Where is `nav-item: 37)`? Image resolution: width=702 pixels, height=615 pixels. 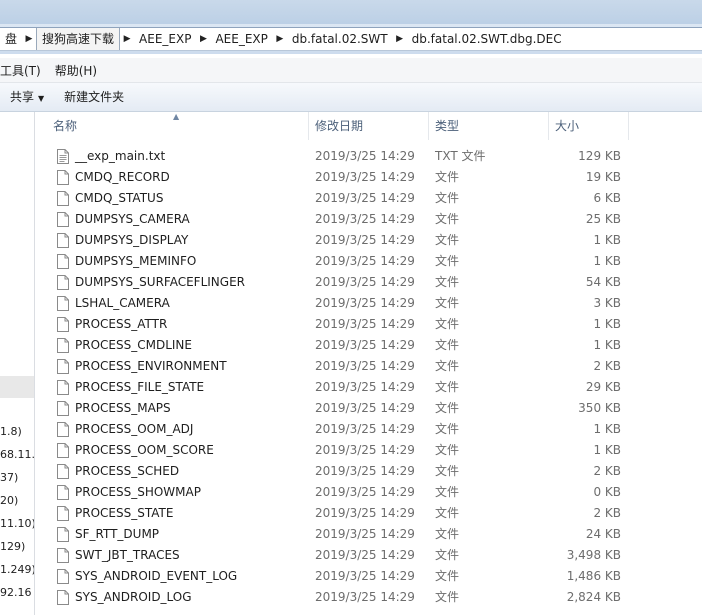 nav-item: 37) is located at coordinates (9, 477).